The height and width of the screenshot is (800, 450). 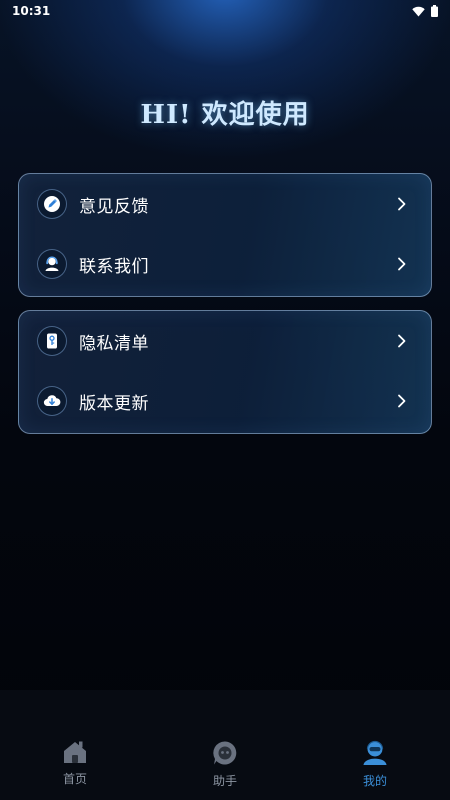 I want to click on privacy-icon, so click(x=52, y=341).